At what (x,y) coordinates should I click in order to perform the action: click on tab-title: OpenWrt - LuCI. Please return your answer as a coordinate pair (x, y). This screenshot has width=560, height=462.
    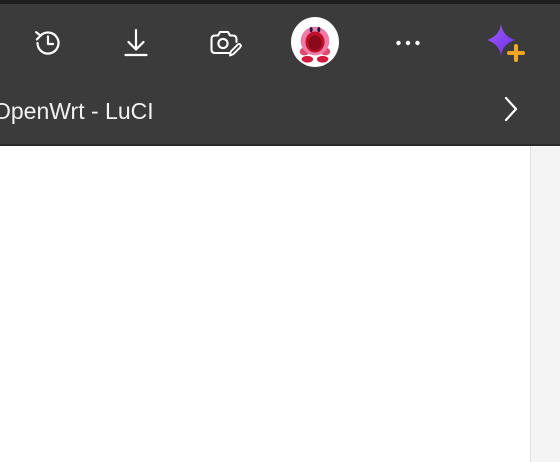
    Looking at the image, I should click on (77, 111).